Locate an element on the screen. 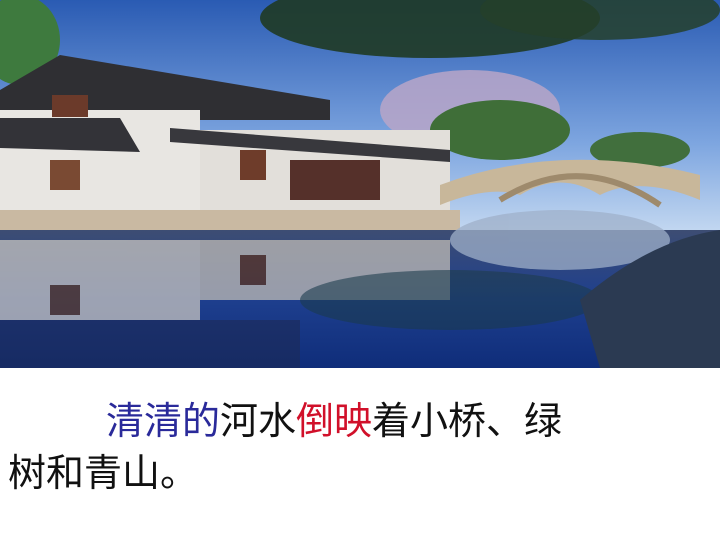 Image resolution: width=720 pixels, height=540 pixels. caption-line-2: 树和青山。 is located at coordinates (103, 473).